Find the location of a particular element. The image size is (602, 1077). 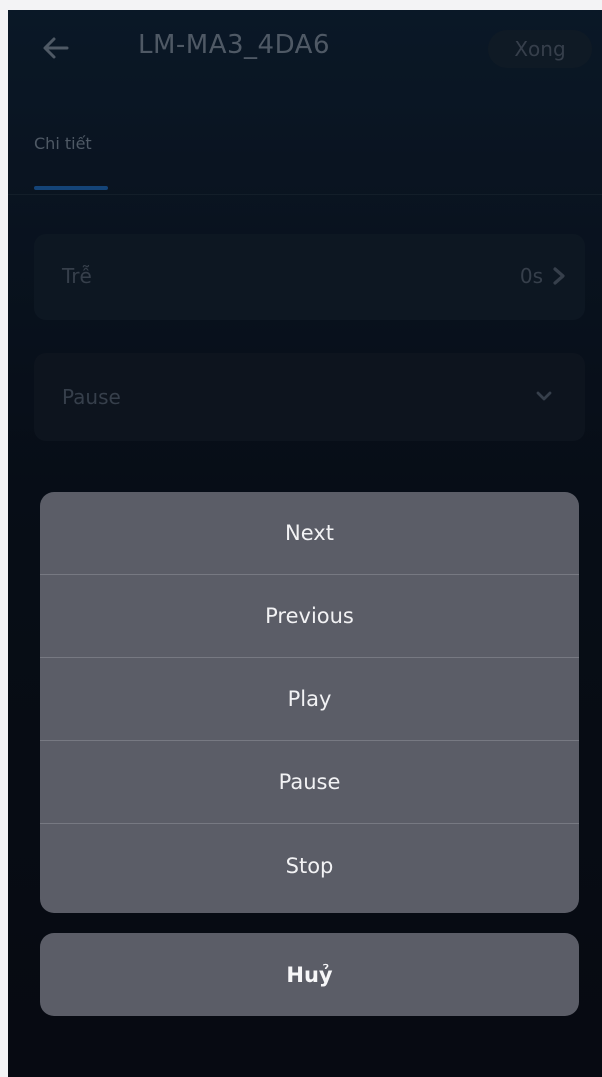

arrow-left-icon is located at coordinates (56, 48).